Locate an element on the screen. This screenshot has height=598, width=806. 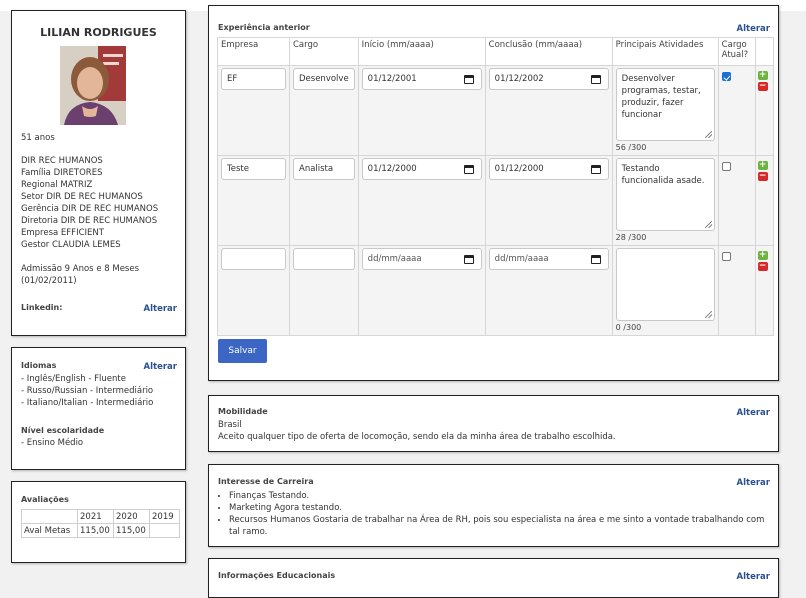
end-date-value: 01/12/2000 is located at coordinates (519, 169).